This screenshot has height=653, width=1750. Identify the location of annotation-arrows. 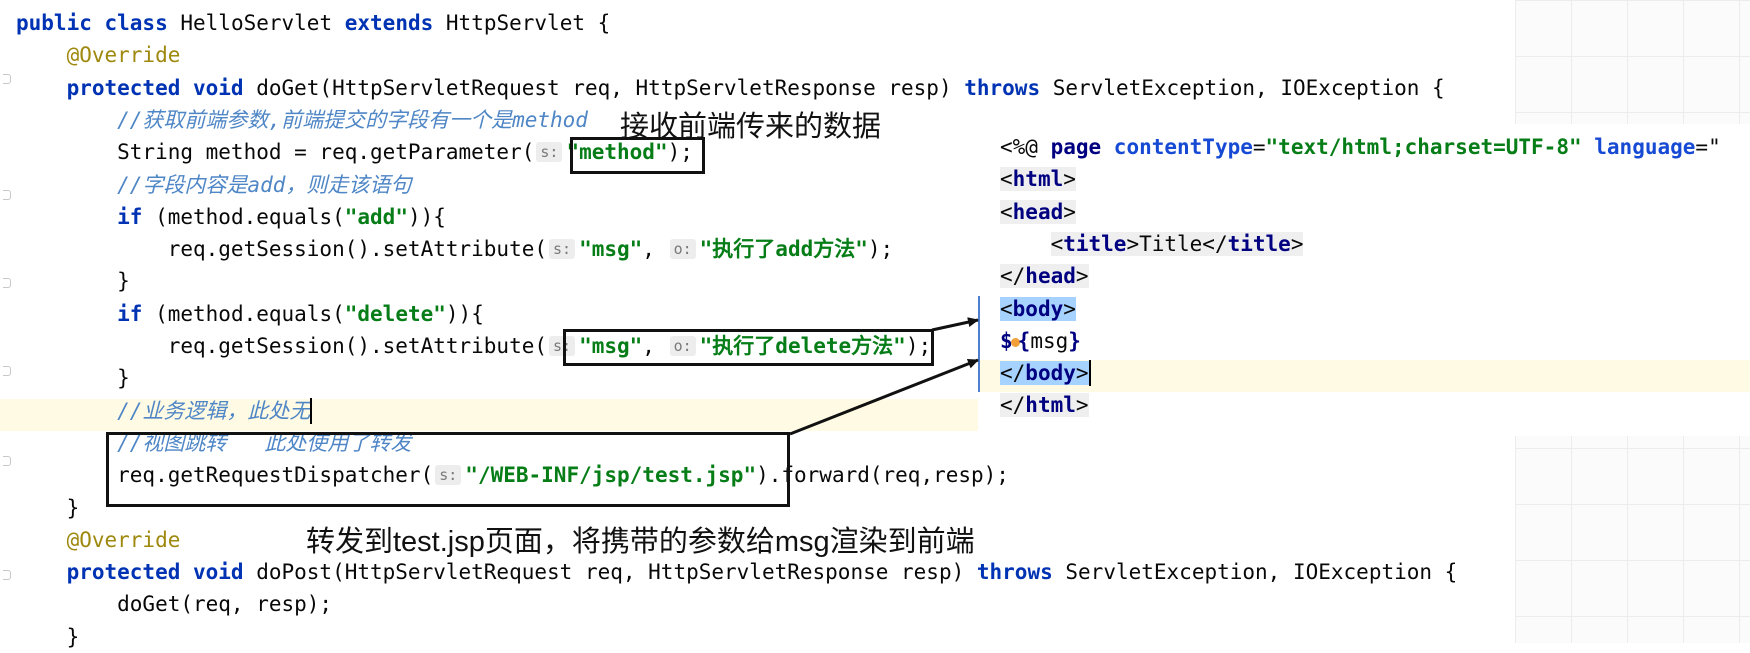
(884, 376).